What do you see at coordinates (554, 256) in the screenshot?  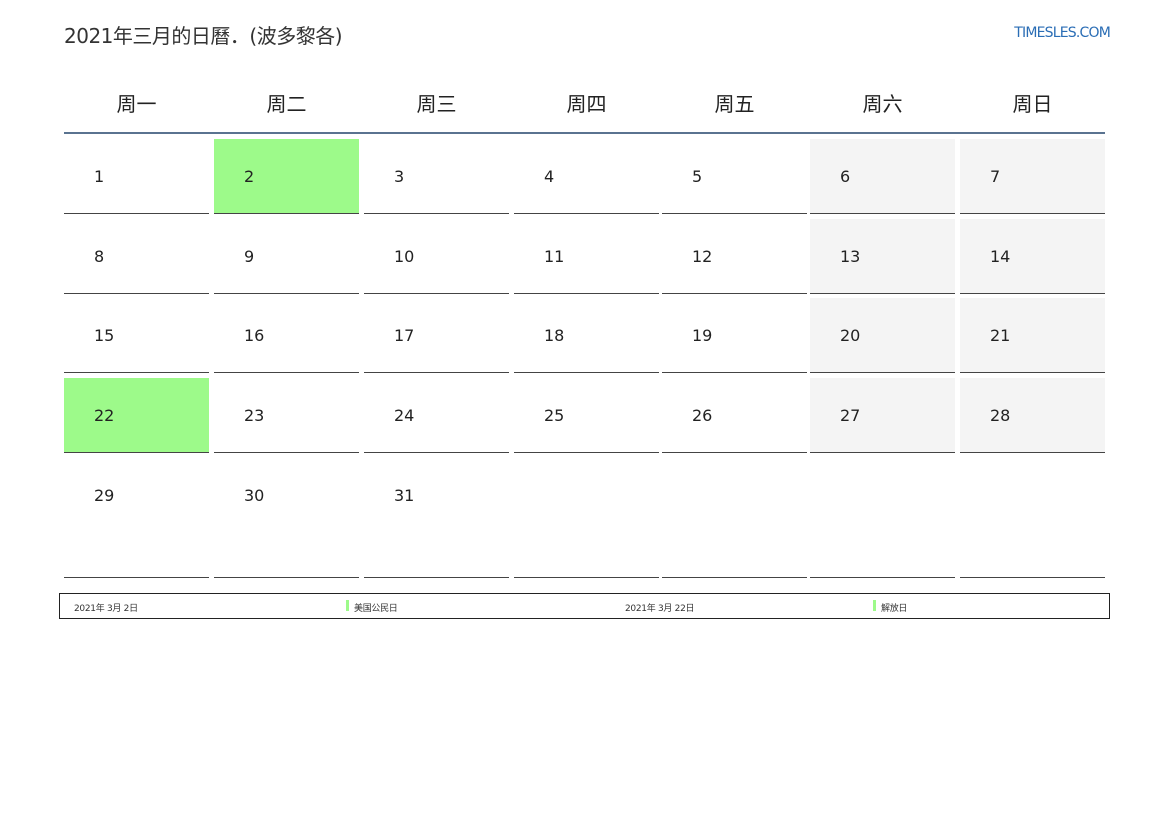 I see `calendar-day-number: 11` at bounding box center [554, 256].